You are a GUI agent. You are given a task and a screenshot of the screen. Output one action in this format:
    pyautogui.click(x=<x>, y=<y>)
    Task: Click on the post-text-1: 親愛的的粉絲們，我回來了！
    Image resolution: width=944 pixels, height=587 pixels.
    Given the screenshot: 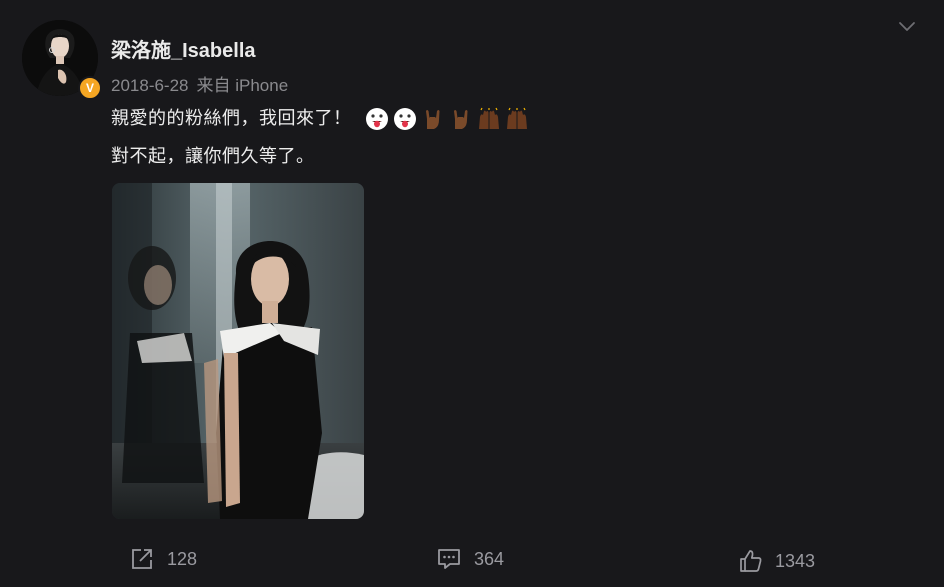 What is the action you would take?
    pyautogui.click(x=231, y=118)
    